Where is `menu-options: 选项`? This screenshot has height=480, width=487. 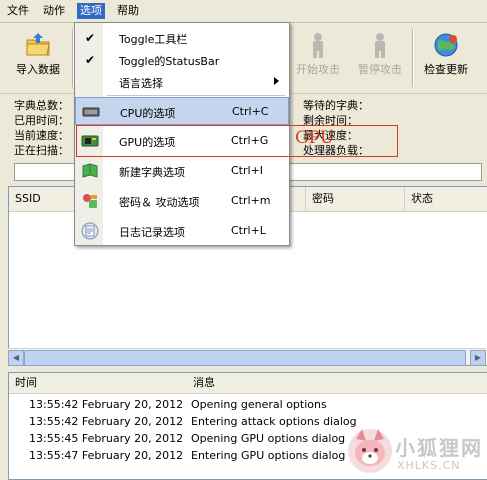 menu-options: 选项 is located at coordinates (91, 11).